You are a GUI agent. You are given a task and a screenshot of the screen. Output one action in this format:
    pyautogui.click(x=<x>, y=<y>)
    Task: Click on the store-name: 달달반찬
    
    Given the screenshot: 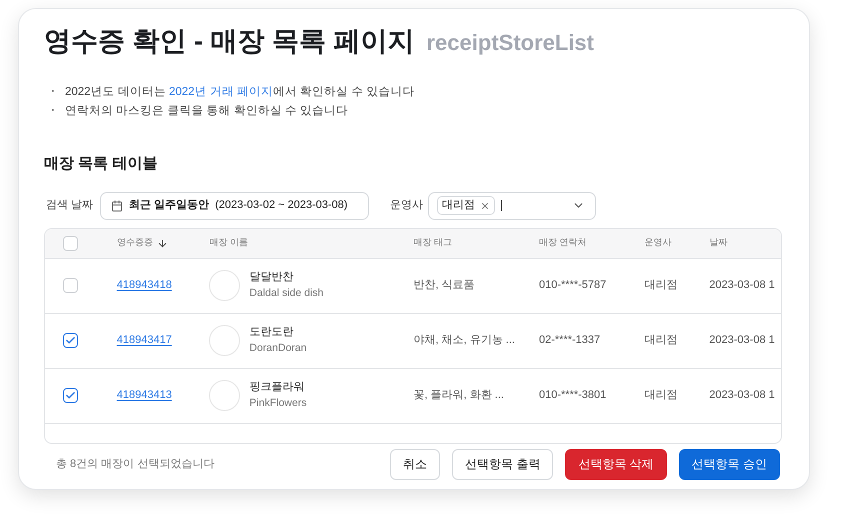 What is the action you would take?
    pyautogui.click(x=271, y=278)
    